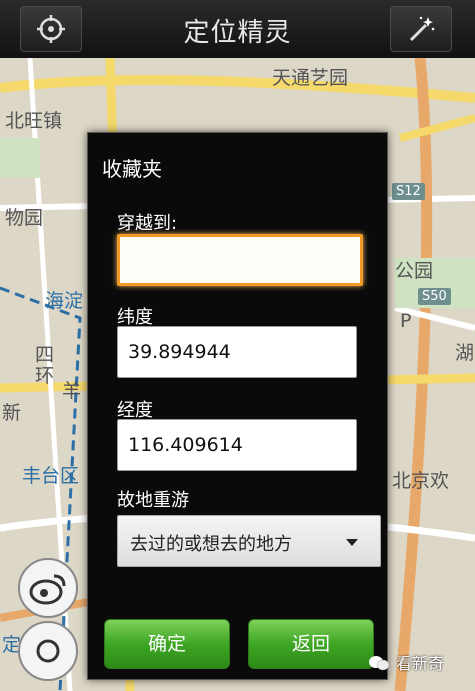 Image resolution: width=475 pixels, height=691 pixels. Describe the element at coordinates (408, 191) in the screenshot. I see `road-badge: S12` at that location.